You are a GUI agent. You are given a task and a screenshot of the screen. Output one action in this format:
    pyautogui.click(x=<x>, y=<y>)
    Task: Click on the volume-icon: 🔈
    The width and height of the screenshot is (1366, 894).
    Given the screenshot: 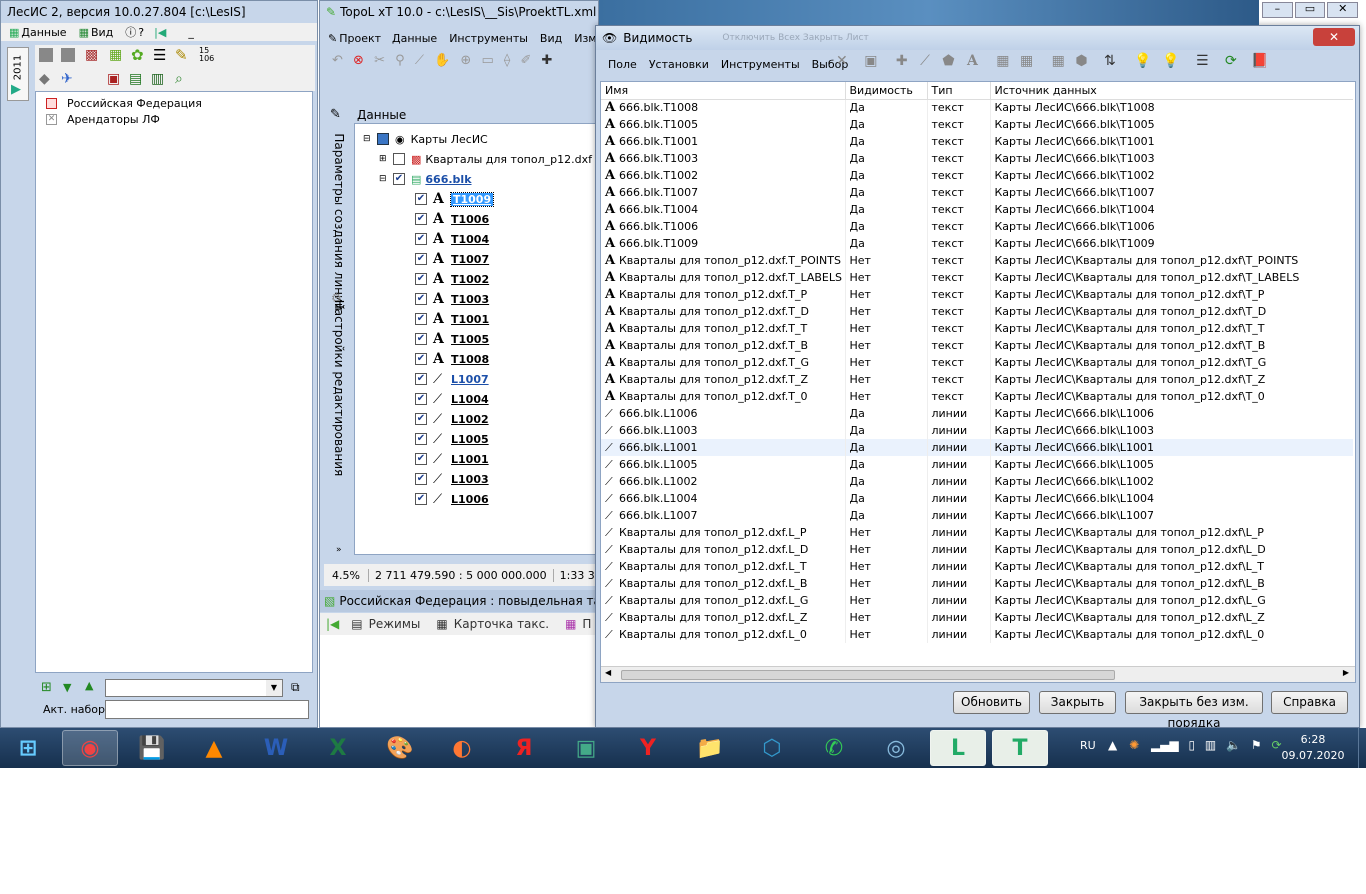 What is the action you would take?
    pyautogui.click(x=1233, y=745)
    